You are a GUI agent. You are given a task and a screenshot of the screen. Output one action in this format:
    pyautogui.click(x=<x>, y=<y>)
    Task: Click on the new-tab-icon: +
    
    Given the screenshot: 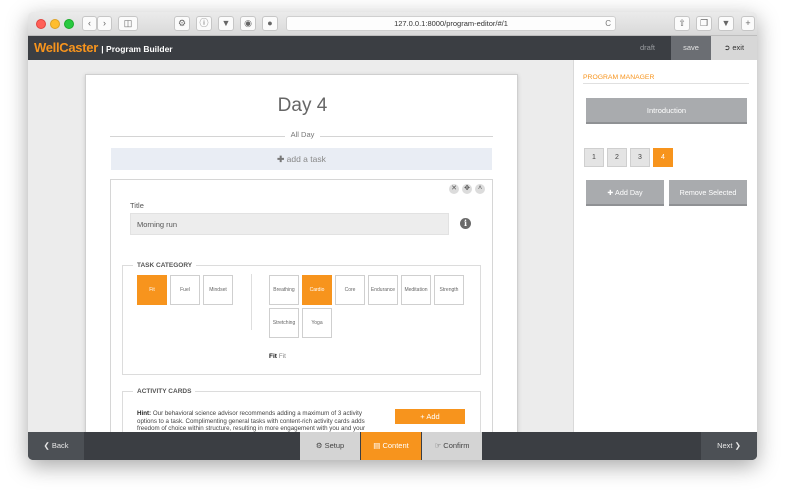 What is the action you would take?
    pyautogui.click(x=748, y=23)
    